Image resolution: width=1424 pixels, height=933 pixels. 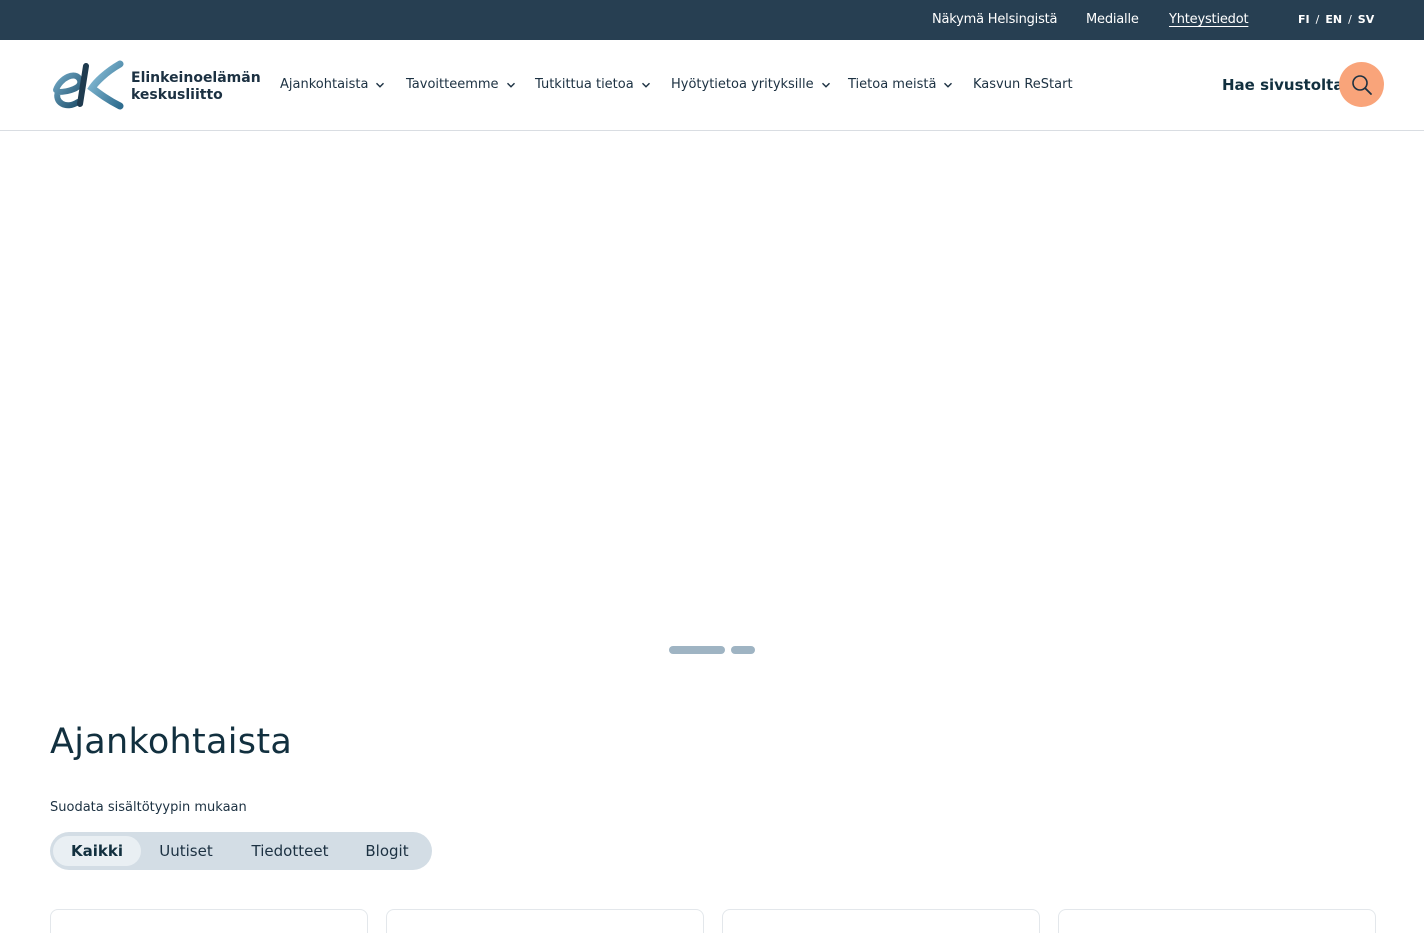 What do you see at coordinates (1304, 19) in the screenshot?
I see `lang-fi: FI` at bounding box center [1304, 19].